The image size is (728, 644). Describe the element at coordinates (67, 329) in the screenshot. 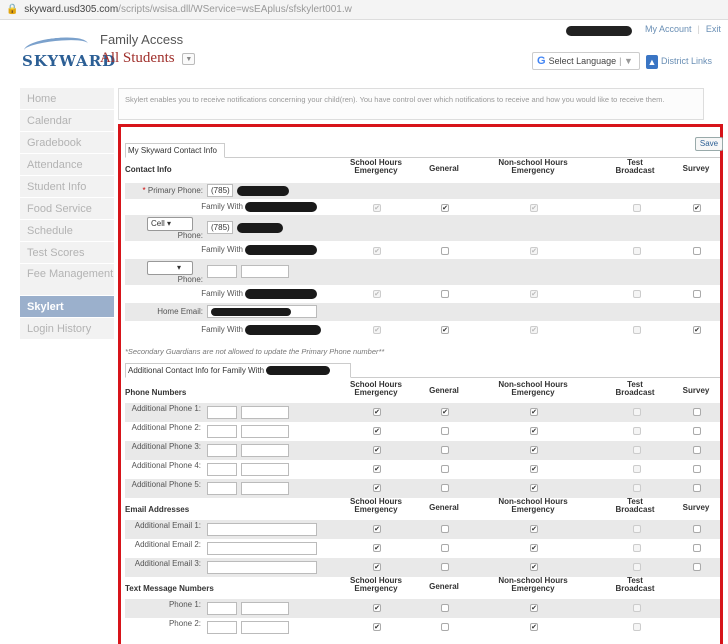

I see `sidebar-item-login-history: Login History` at that location.